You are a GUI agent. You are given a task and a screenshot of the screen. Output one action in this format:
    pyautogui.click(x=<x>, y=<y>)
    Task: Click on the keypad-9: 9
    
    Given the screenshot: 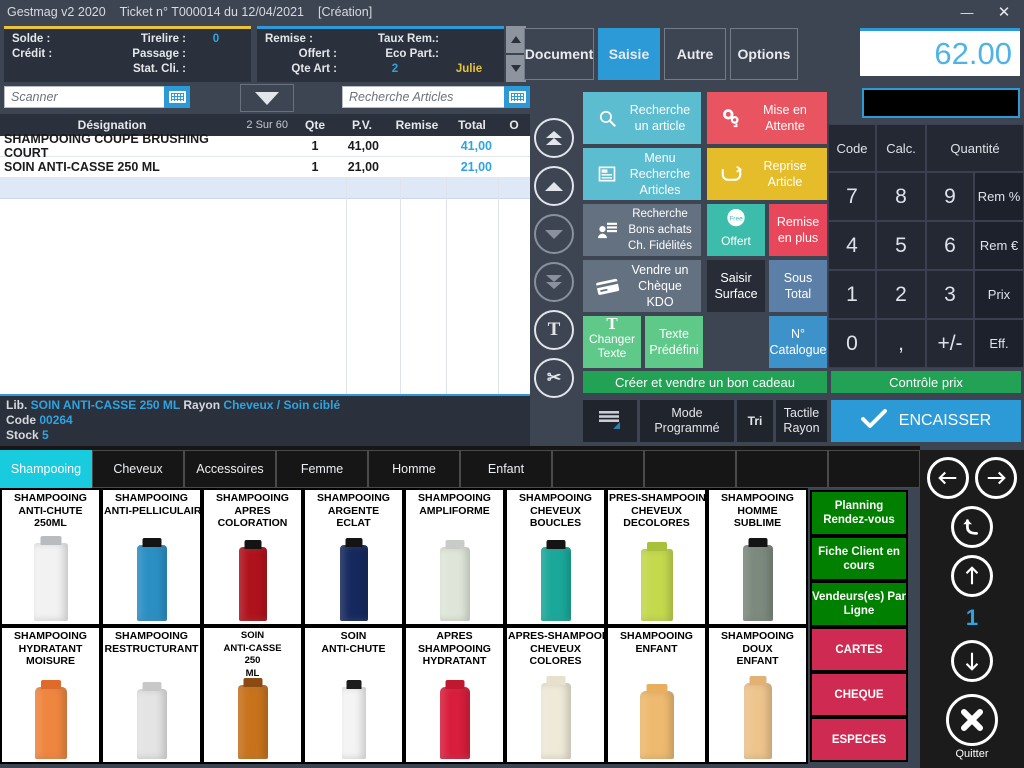 What is the action you would take?
    pyautogui.click(x=950, y=196)
    